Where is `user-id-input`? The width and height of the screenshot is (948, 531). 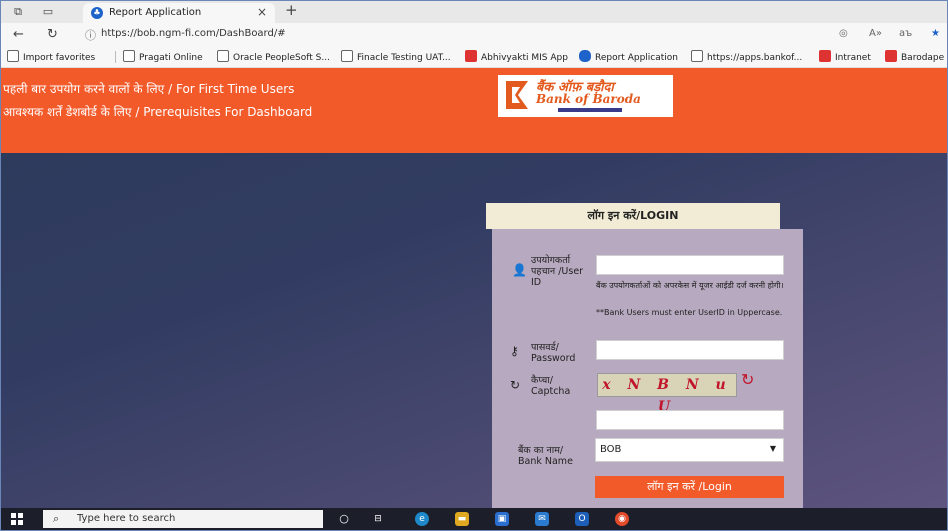
user-id-input is located at coordinates (690, 265).